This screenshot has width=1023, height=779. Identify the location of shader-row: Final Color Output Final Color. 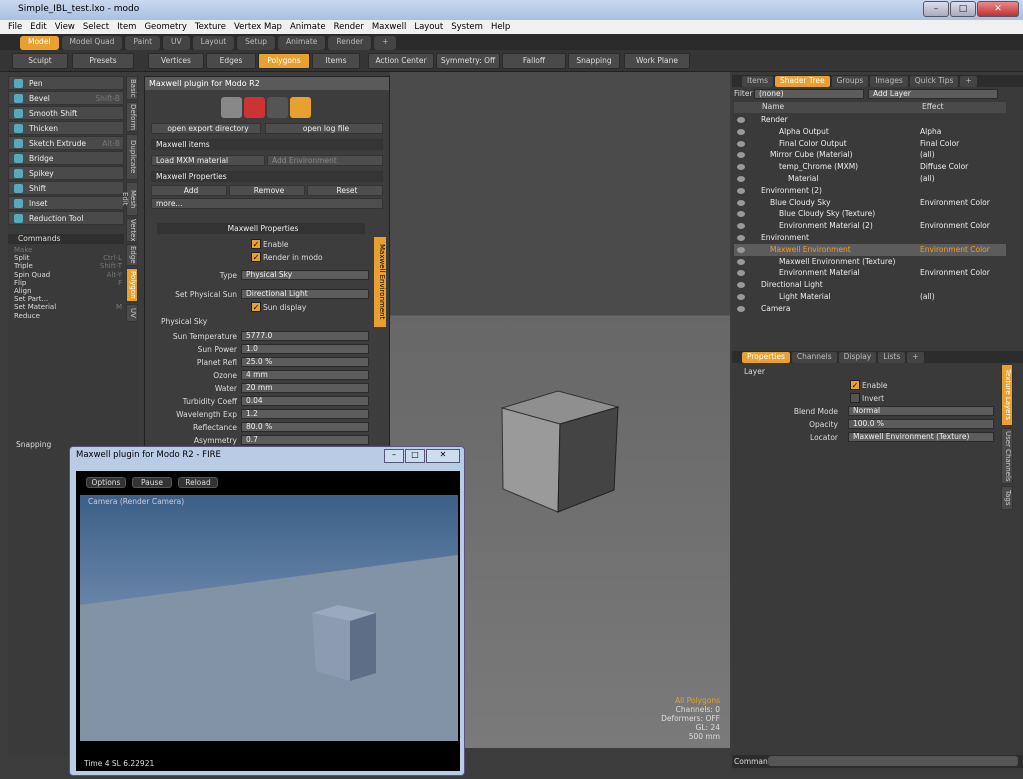
(870, 144).